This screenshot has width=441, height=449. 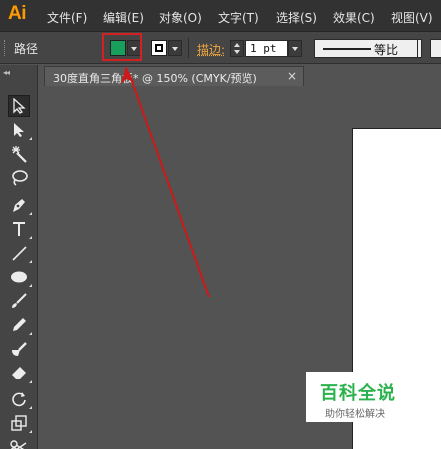 I want to click on selection-tool-icon, so click(x=19, y=106).